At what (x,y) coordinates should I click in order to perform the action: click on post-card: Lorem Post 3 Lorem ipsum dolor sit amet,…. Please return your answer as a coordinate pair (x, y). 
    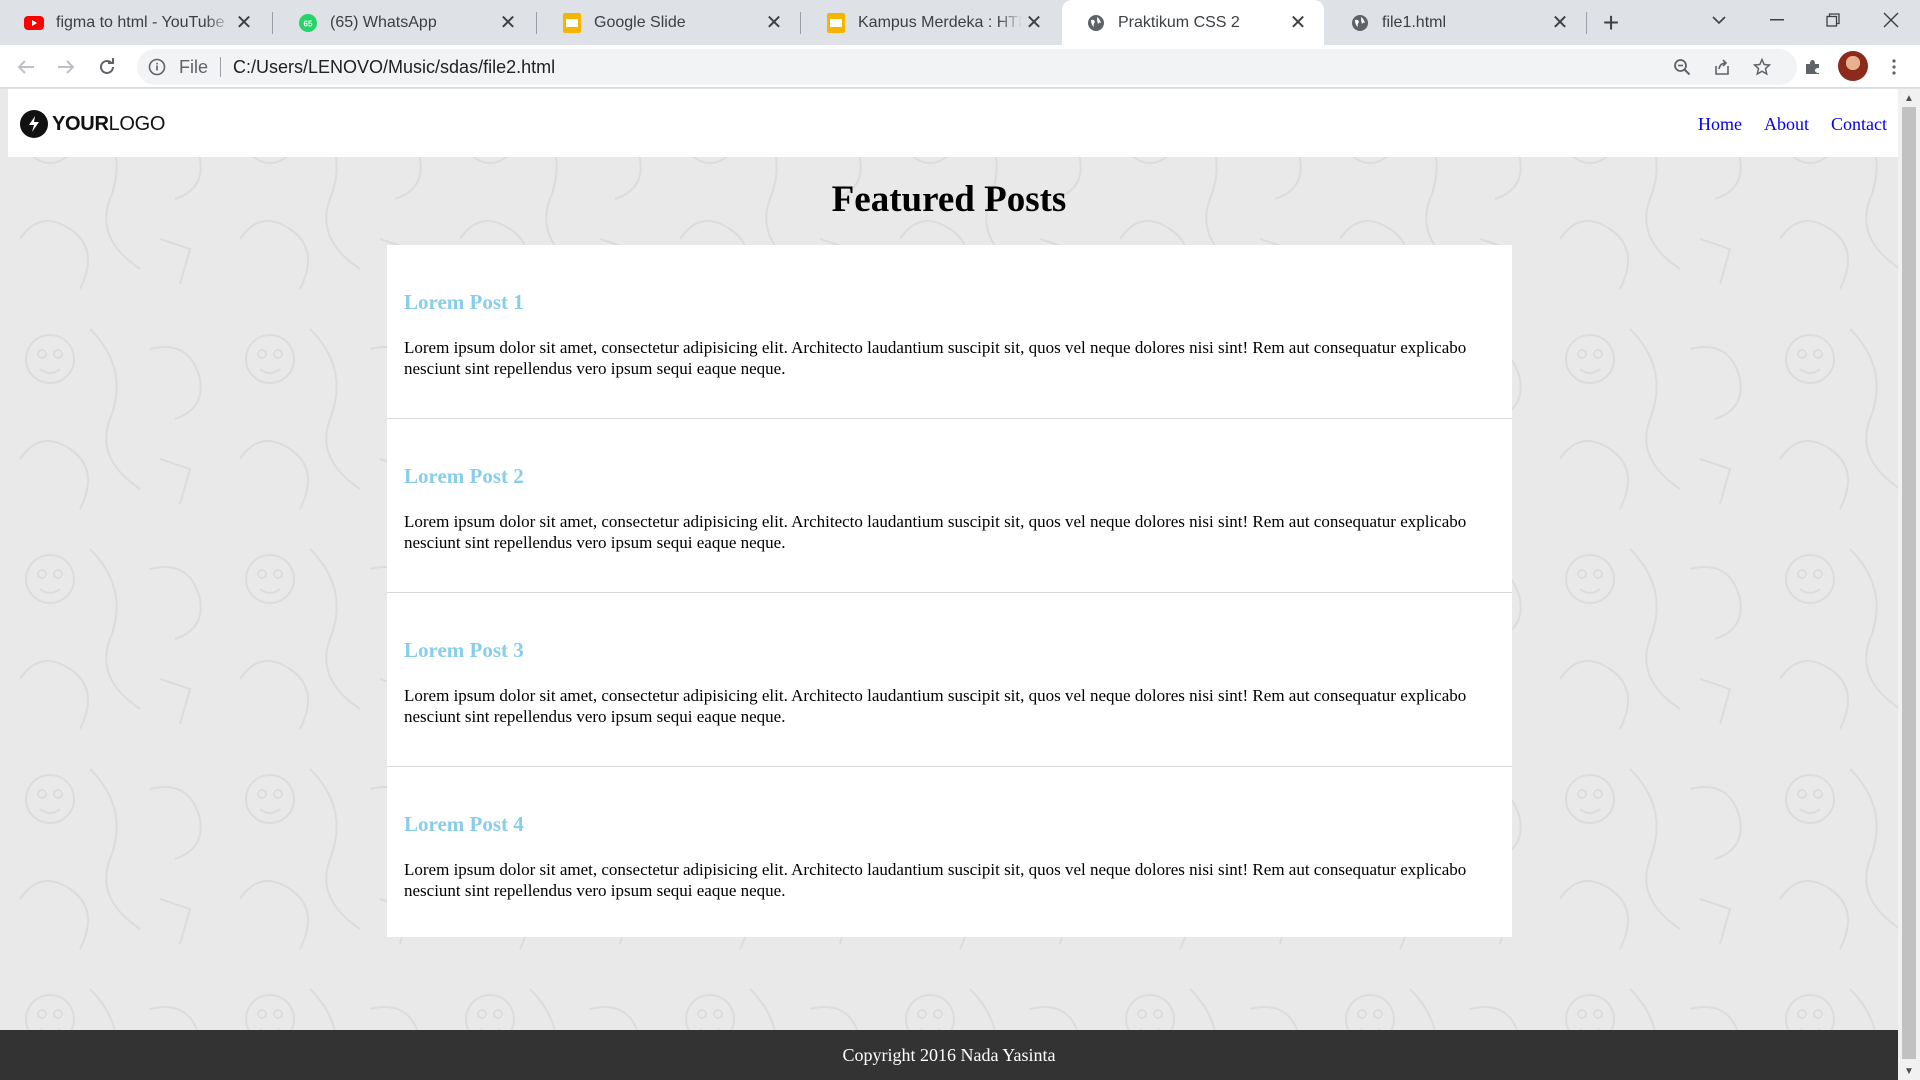
    Looking at the image, I should click on (949, 680).